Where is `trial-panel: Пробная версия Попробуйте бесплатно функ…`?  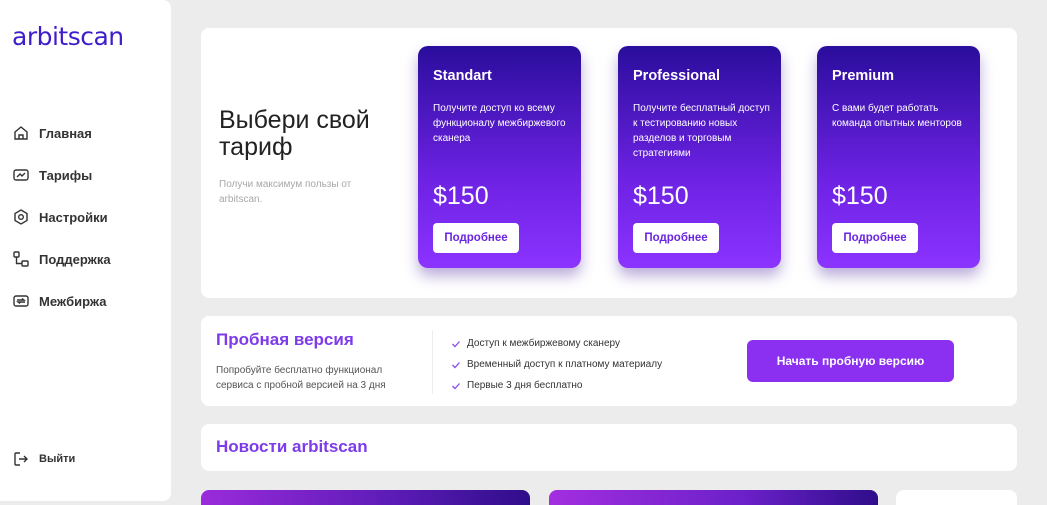
trial-panel: Пробная версия Попробуйте бесплатно функ… is located at coordinates (609, 361).